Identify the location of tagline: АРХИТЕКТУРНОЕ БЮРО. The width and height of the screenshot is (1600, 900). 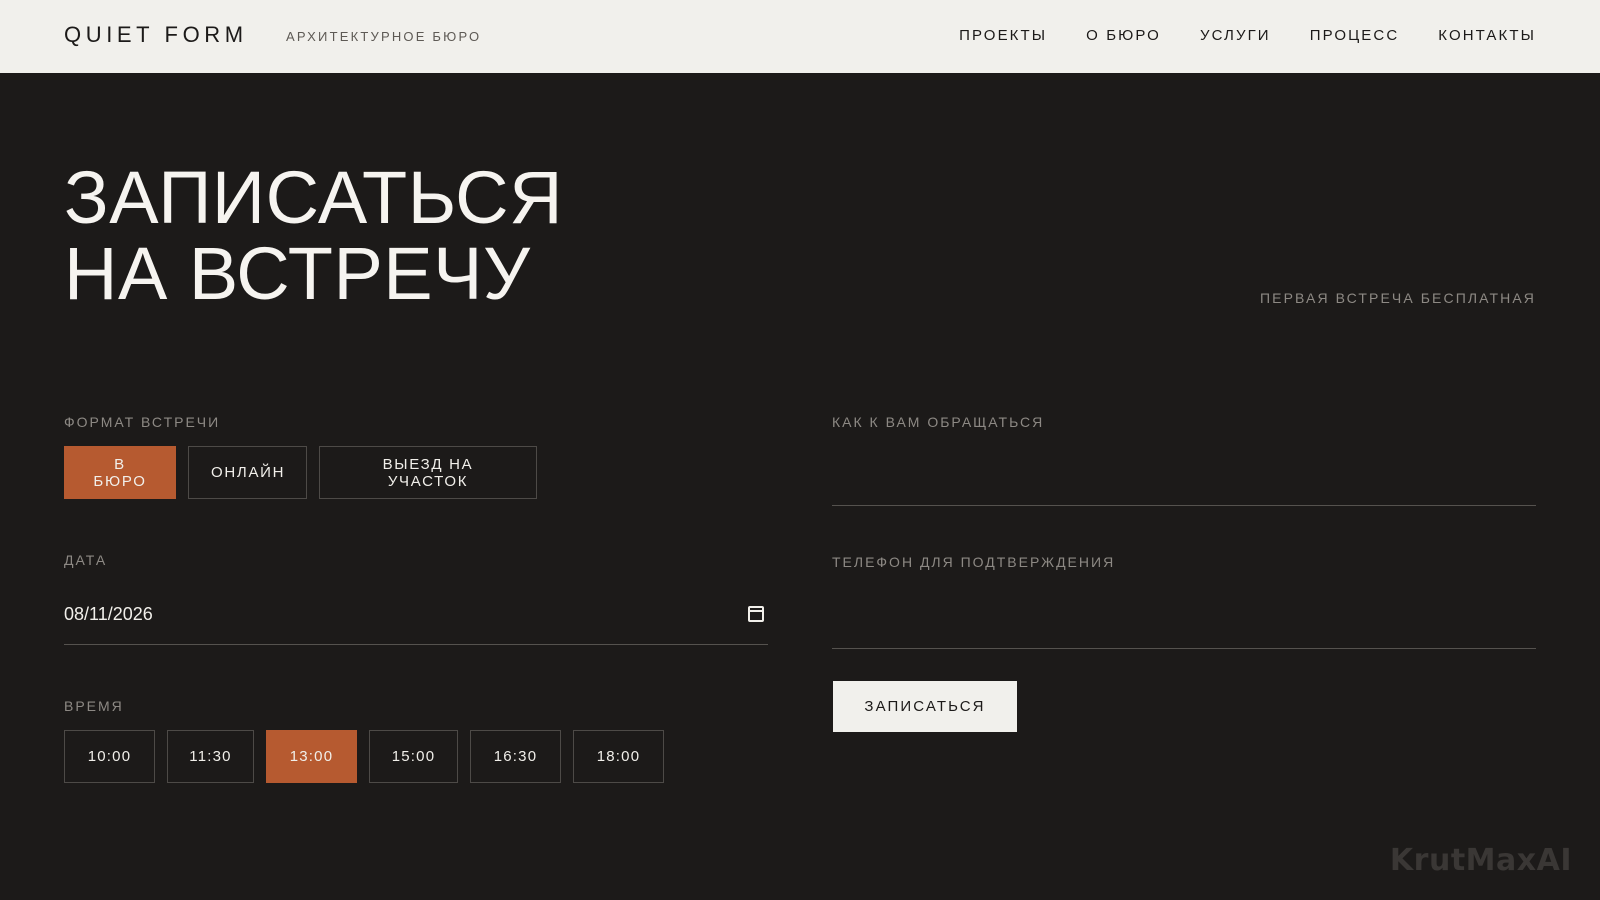
(384, 36).